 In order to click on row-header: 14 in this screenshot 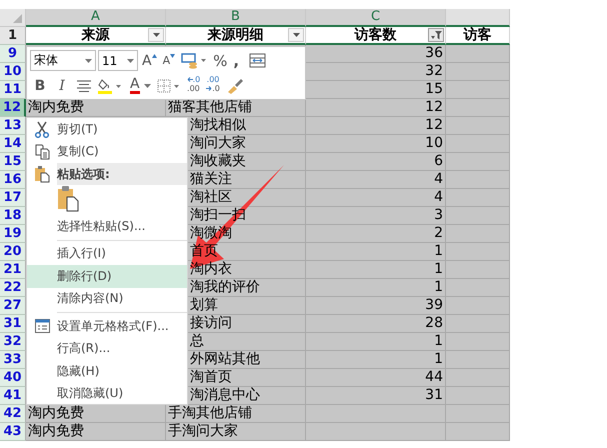, I will do `click(13, 144)`.